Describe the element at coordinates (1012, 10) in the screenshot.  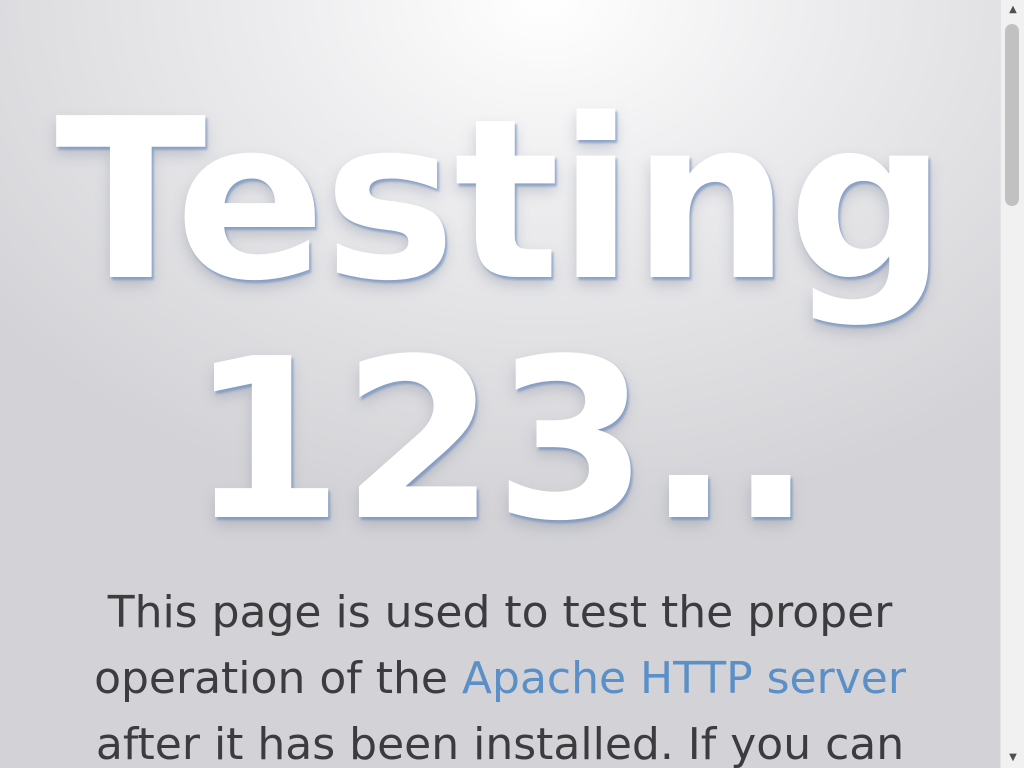
I see `scroll-up-arrow-icon: ▲` at that location.